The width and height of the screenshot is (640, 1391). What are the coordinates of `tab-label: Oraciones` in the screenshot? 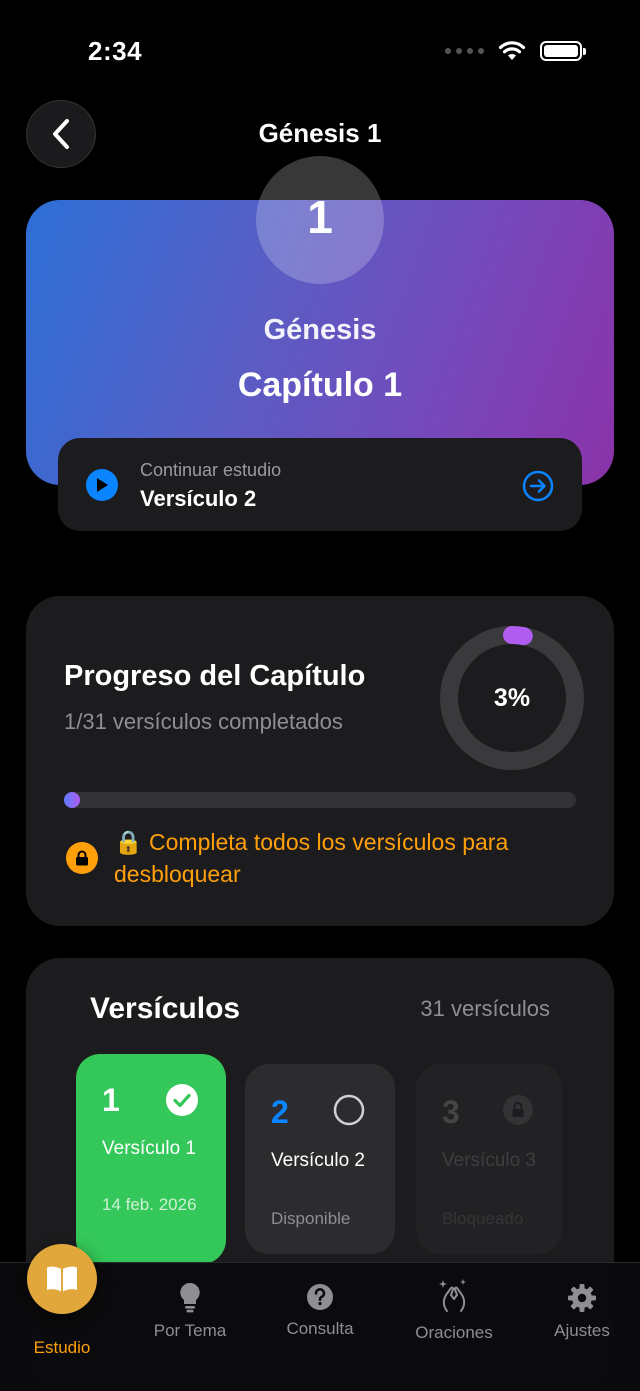 It's located at (454, 1332).